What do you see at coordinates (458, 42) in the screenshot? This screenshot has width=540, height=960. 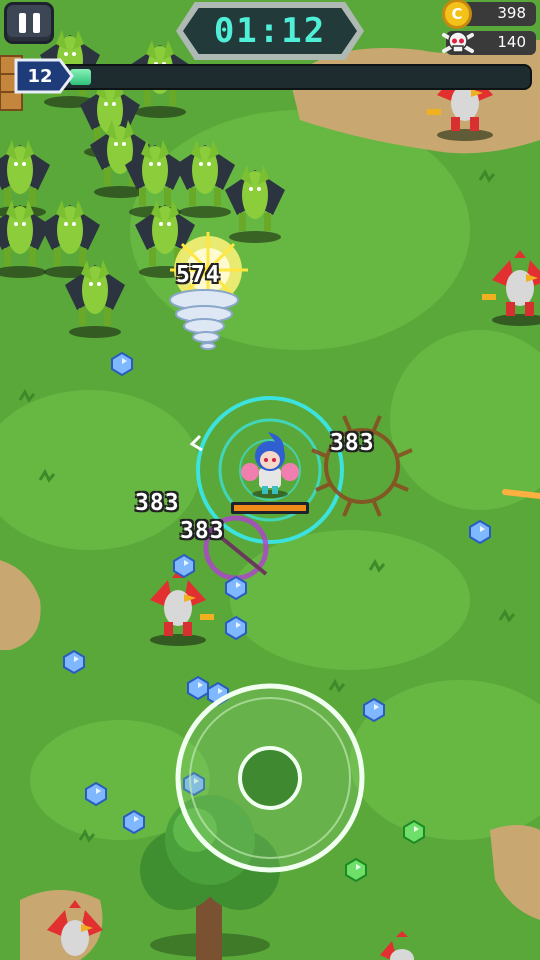 I see `skull-icon` at bounding box center [458, 42].